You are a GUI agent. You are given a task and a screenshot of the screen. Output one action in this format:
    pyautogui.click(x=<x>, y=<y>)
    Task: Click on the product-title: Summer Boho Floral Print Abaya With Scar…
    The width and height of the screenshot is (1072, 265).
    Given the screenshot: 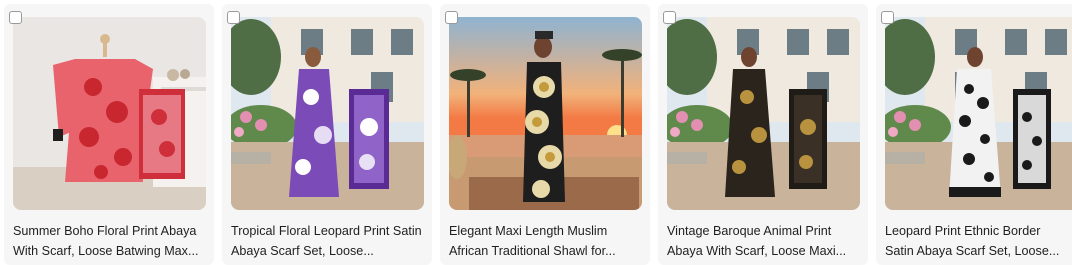 What is the action you would take?
    pyautogui.click(x=111, y=241)
    